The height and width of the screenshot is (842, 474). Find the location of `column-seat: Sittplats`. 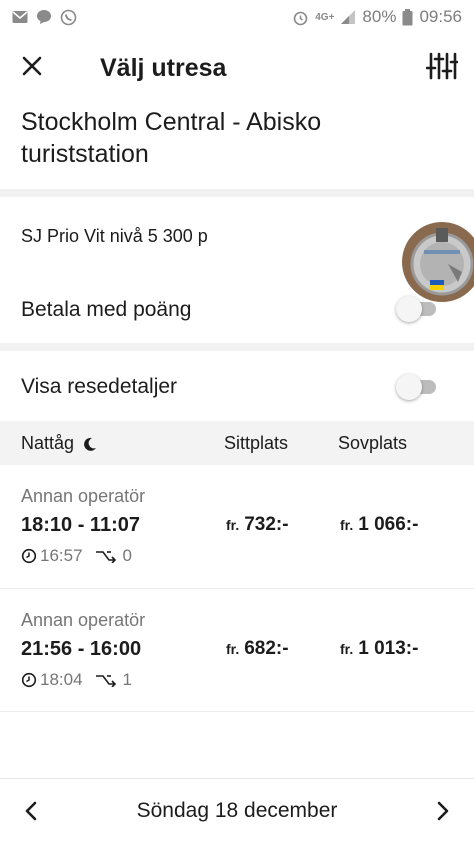

column-seat: Sittplats is located at coordinates (256, 443).